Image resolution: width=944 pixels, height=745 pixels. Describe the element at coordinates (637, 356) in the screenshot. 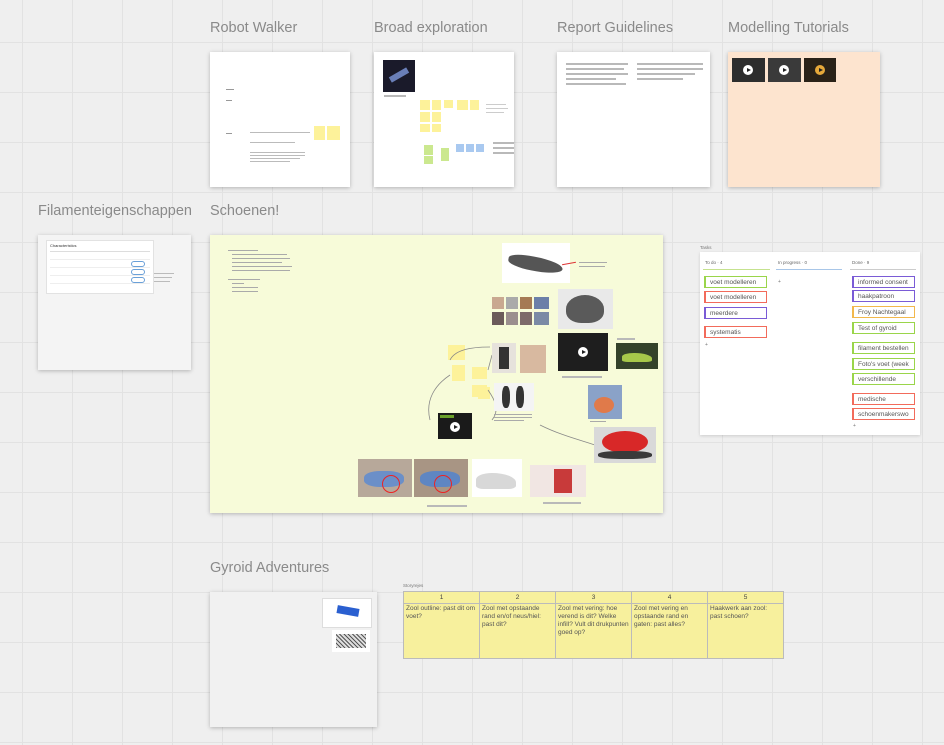

I see `sneaker-photo` at that location.